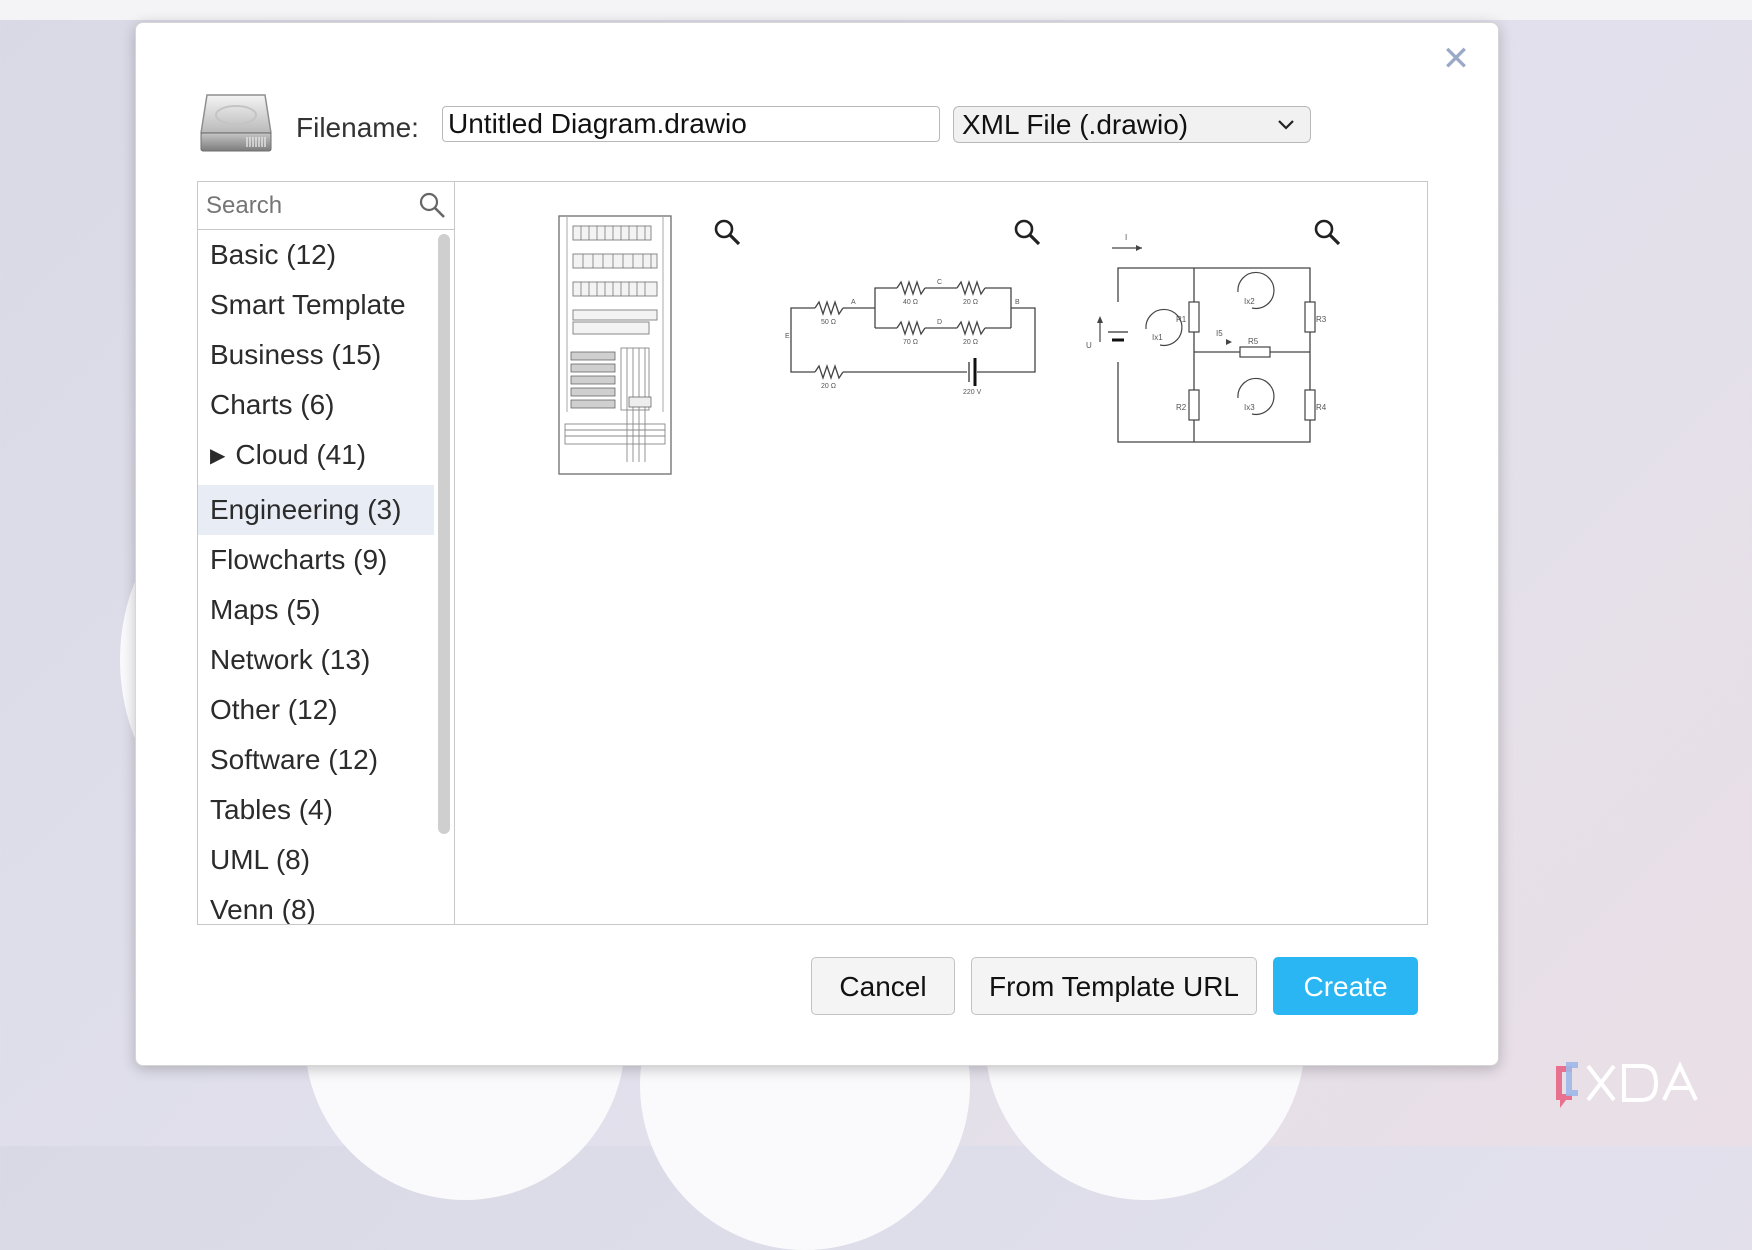 The height and width of the screenshot is (1250, 1752). What do you see at coordinates (1126, 237) in the screenshot?
I see `network-label: I` at bounding box center [1126, 237].